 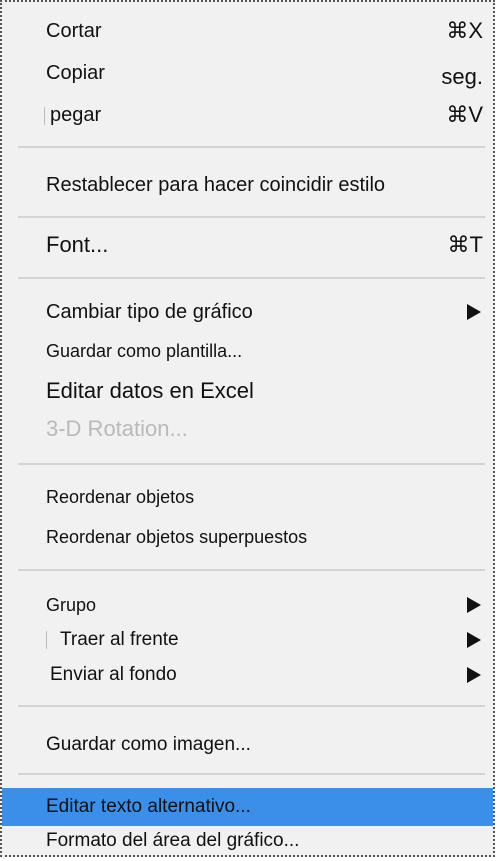 What do you see at coordinates (71, 605) in the screenshot?
I see `menu-item-label: Grupo` at bounding box center [71, 605].